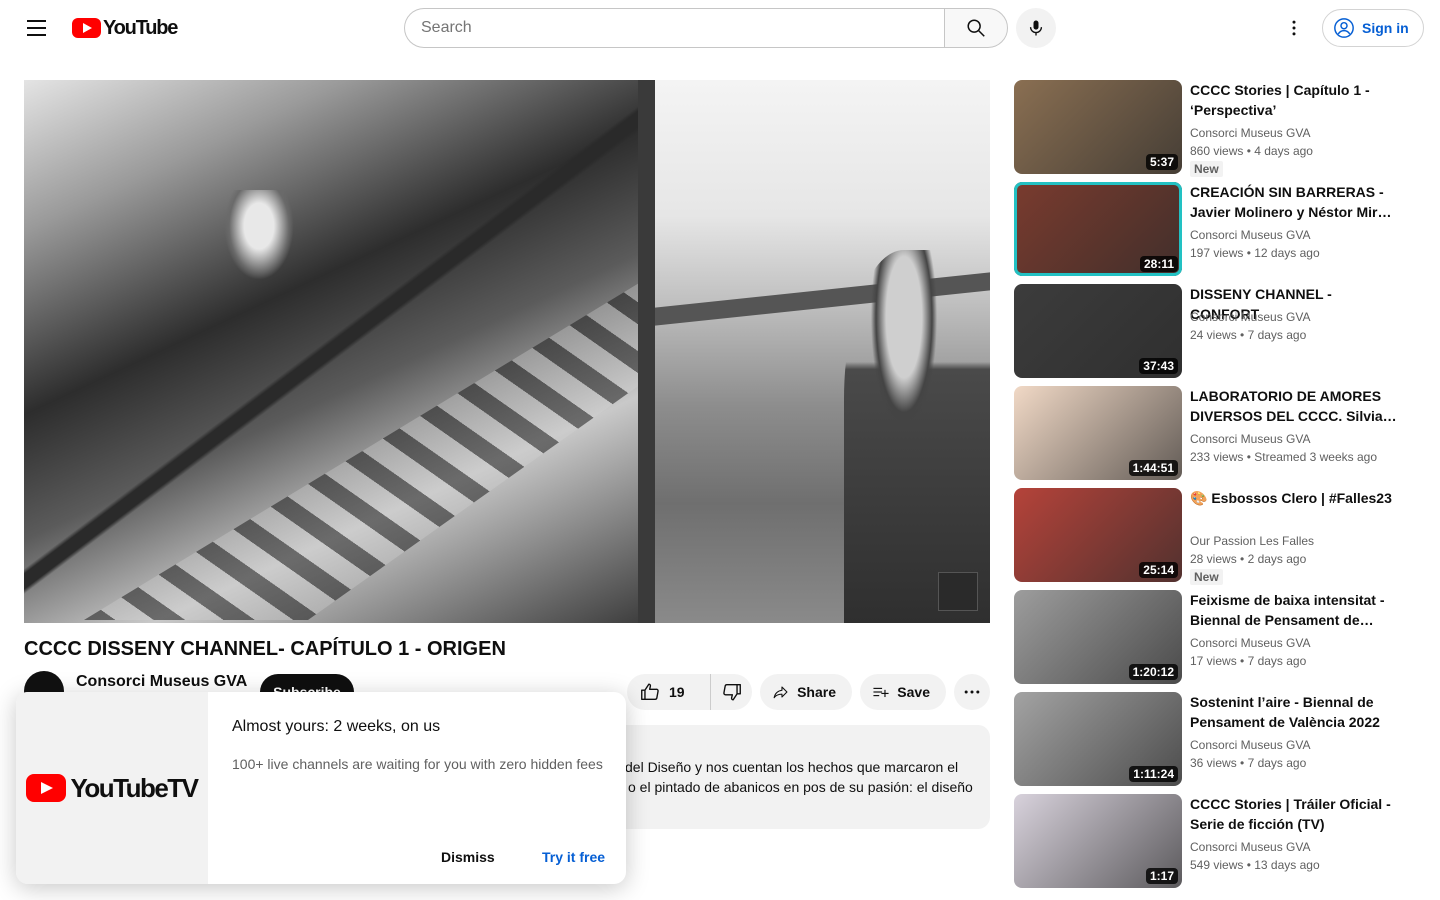 The image size is (1440, 900). Describe the element at coordinates (1206, 169) in the screenshot. I see `new-badge: New` at that location.